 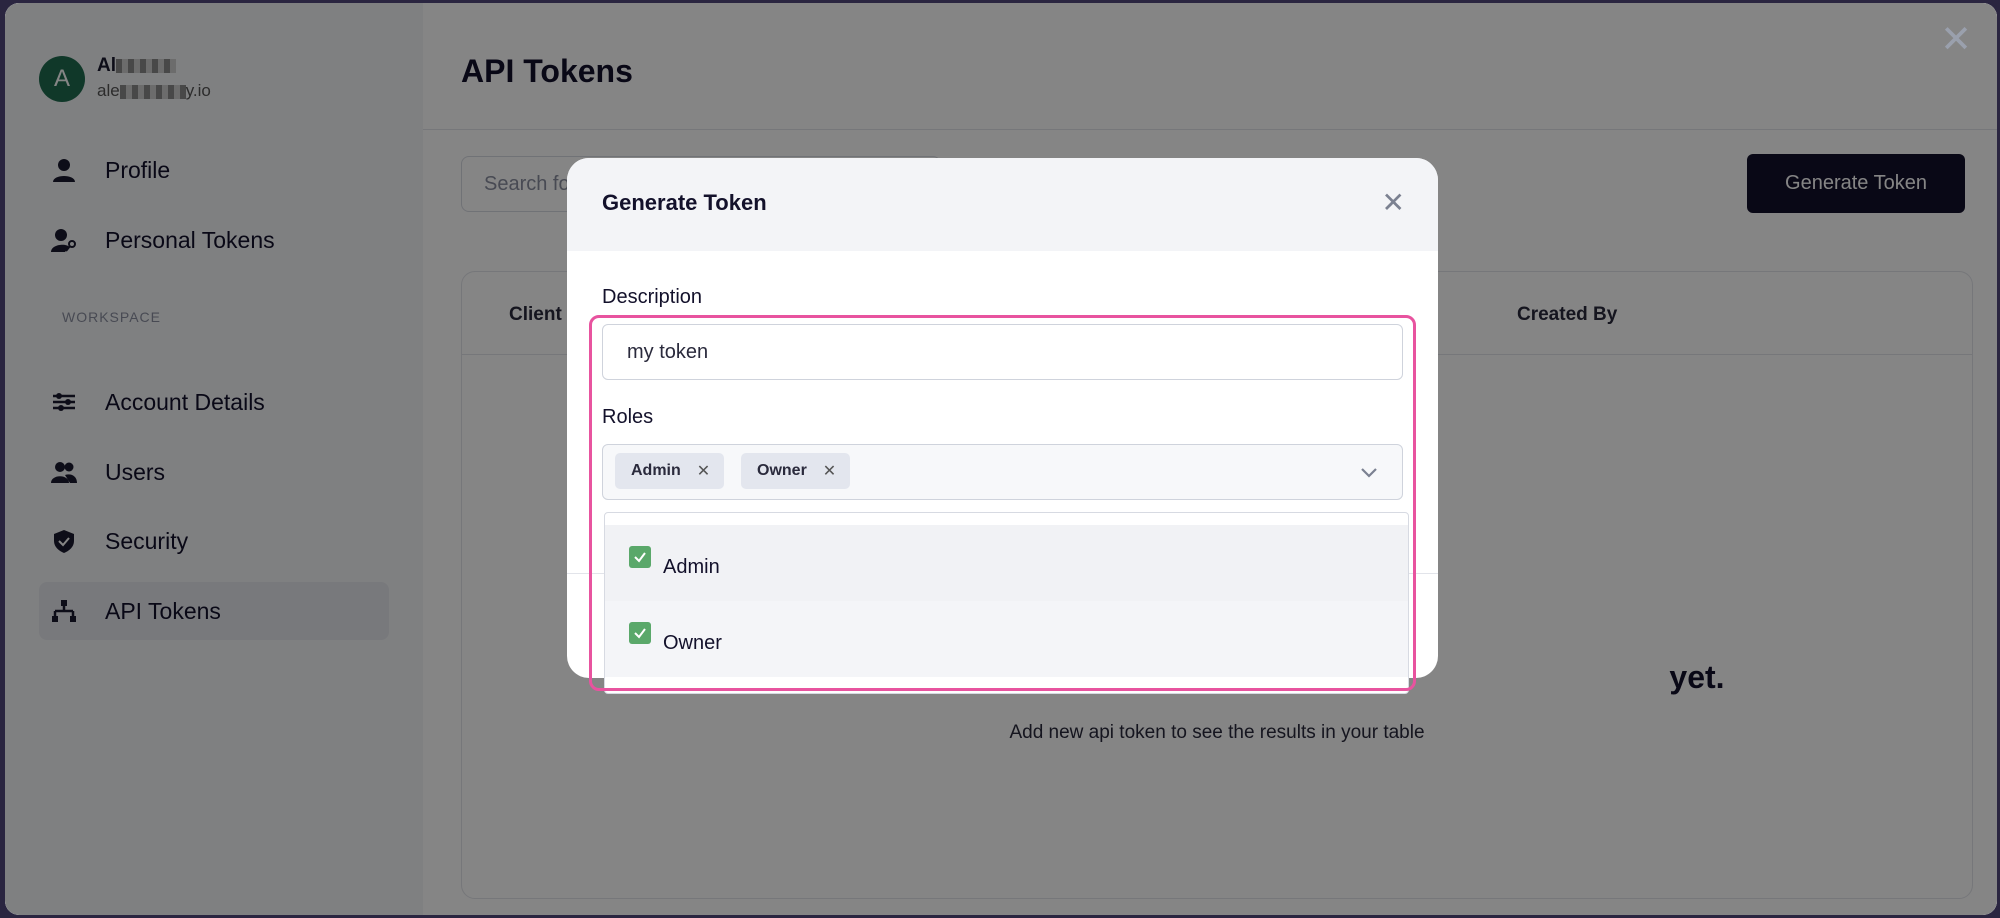 What do you see at coordinates (652, 297) in the screenshot?
I see `description-label: Description` at bounding box center [652, 297].